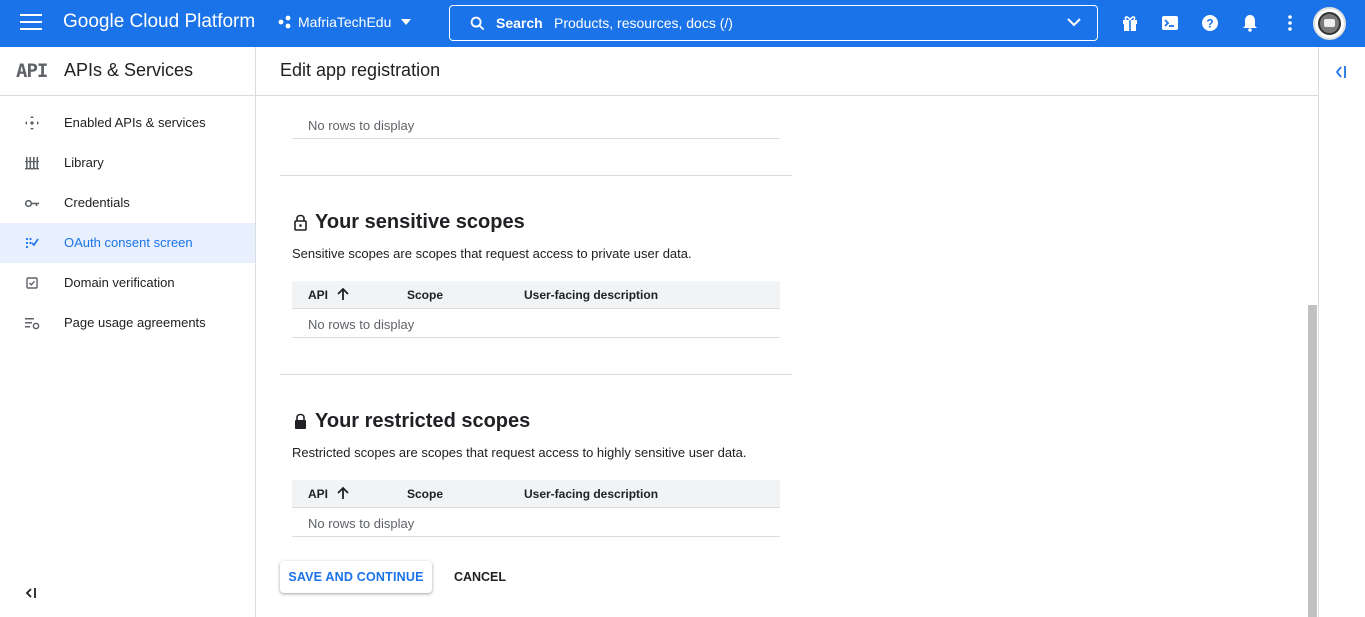  What do you see at coordinates (31, 203) in the screenshot?
I see `key-icon` at bounding box center [31, 203].